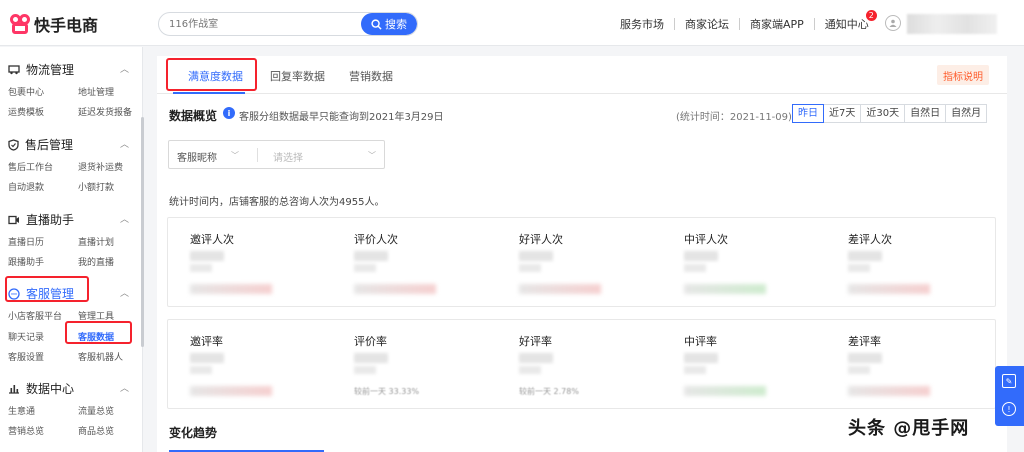 Image resolution: width=1024 pixels, height=452 pixels. Describe the element at coordinates (870, 239) in the screenshot. I see `metric-label: 差评人次` at that location.